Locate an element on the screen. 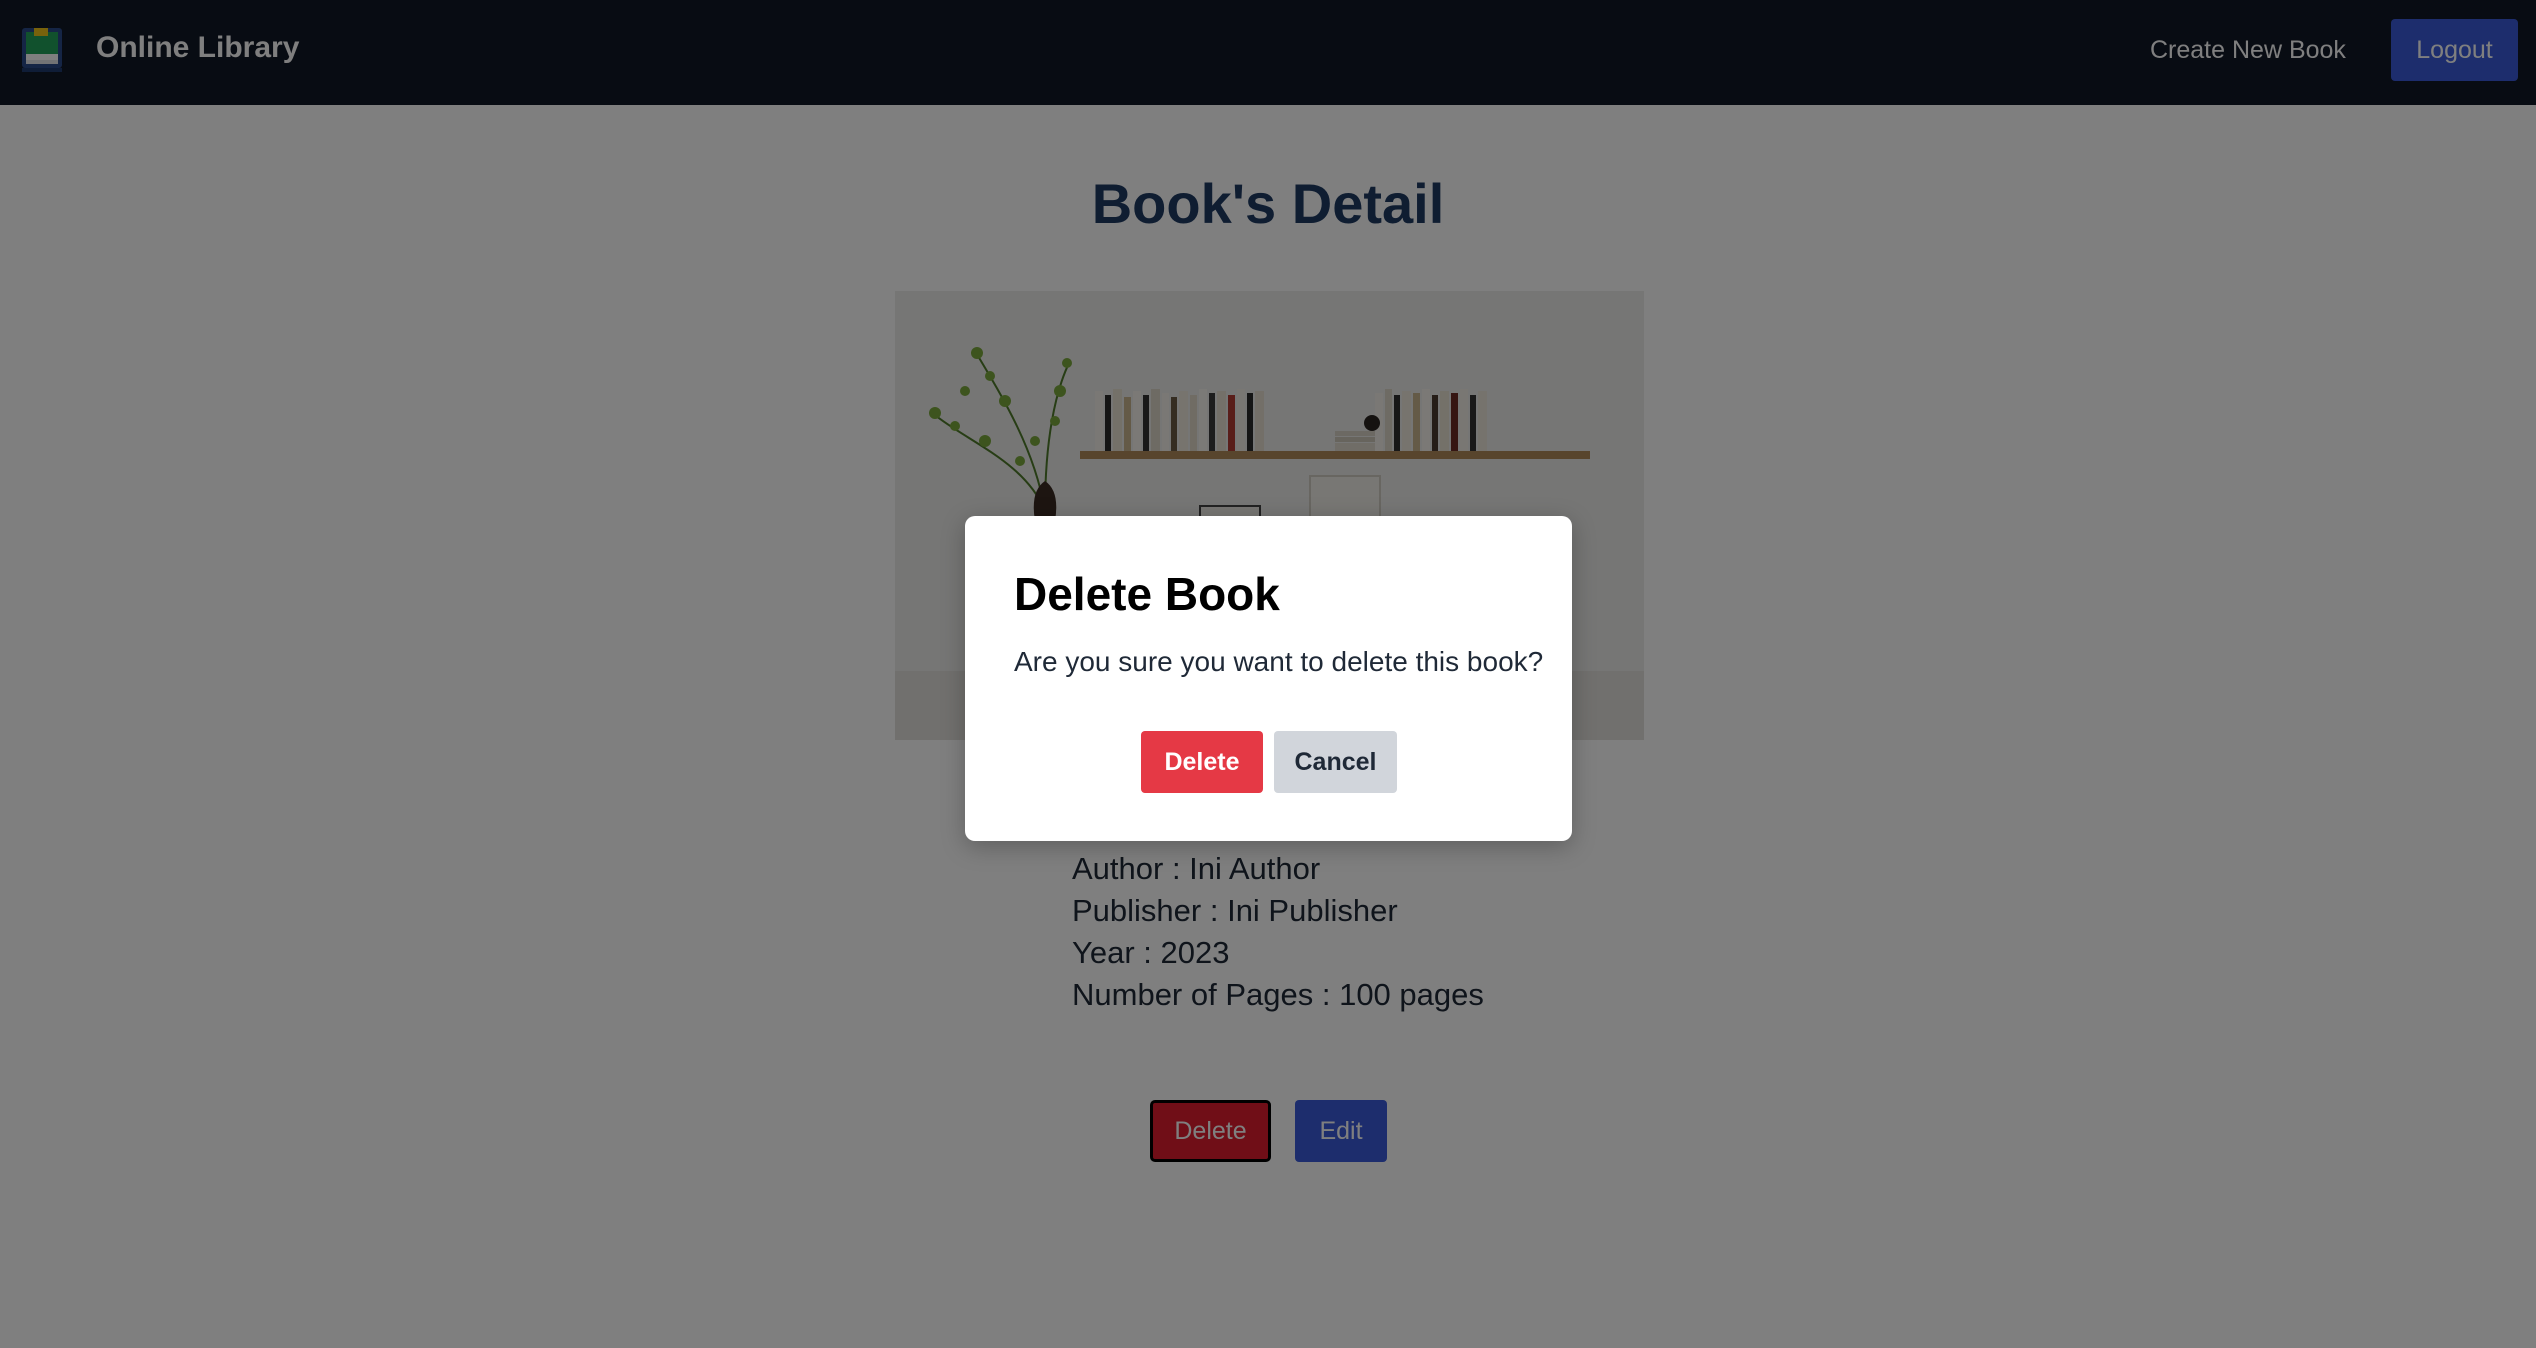 Image resolution: width=2536 pixels, height=1348 pixels. confirm-delete-button: Delete is located at coordinates (1202, 762).